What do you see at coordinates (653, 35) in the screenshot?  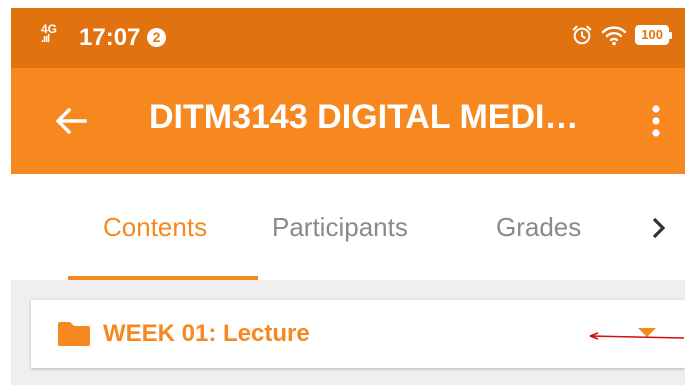 I see `battery-icon: 100` at bounding box center [653, 35].